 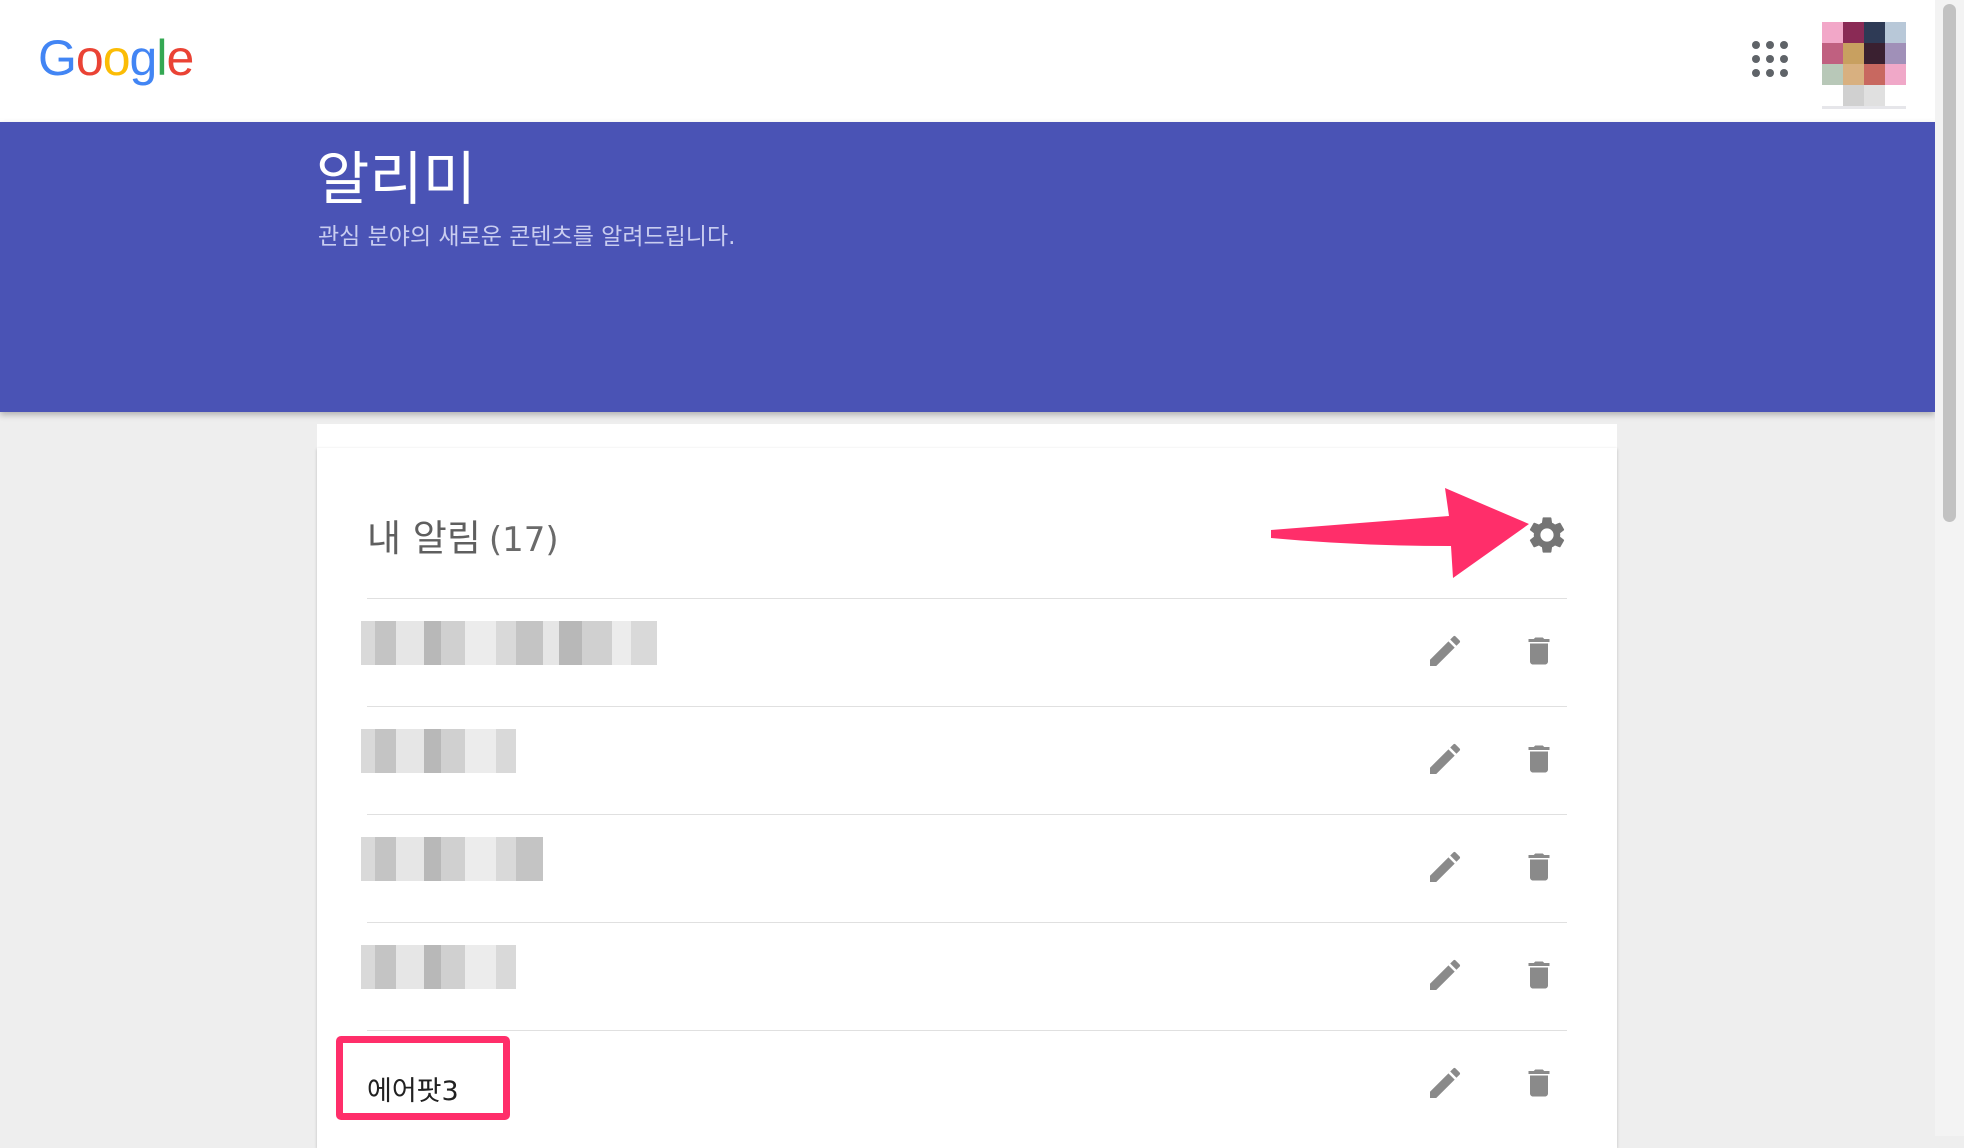 I want to click on my-alerts-title: 내 알림, so click(x=424, y=538).